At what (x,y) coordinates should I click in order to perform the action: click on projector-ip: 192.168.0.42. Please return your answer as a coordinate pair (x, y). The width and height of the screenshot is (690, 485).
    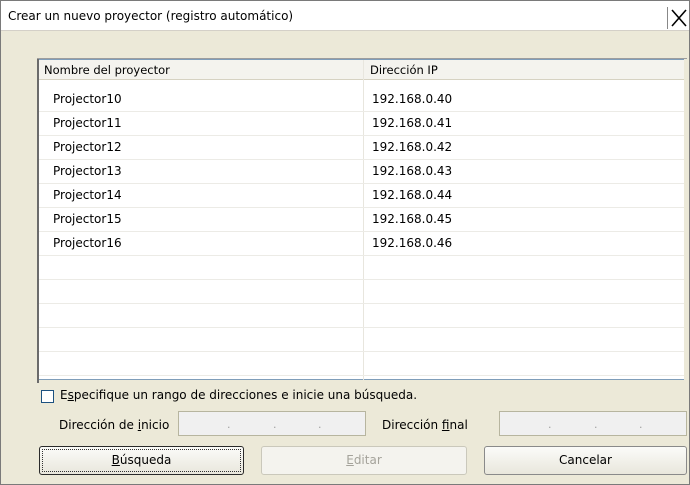
    Looking at the image, I should click on (412, 147).